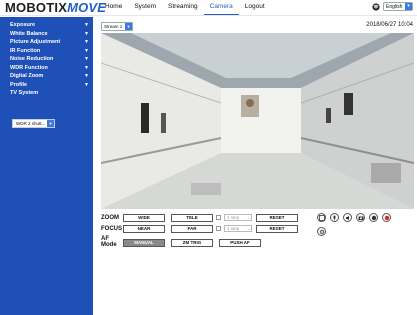  What do you see at coordinates (19, 84) in the screenshot?
I see `sidebar-item-label: Profile` at bounding box center [19, 84].